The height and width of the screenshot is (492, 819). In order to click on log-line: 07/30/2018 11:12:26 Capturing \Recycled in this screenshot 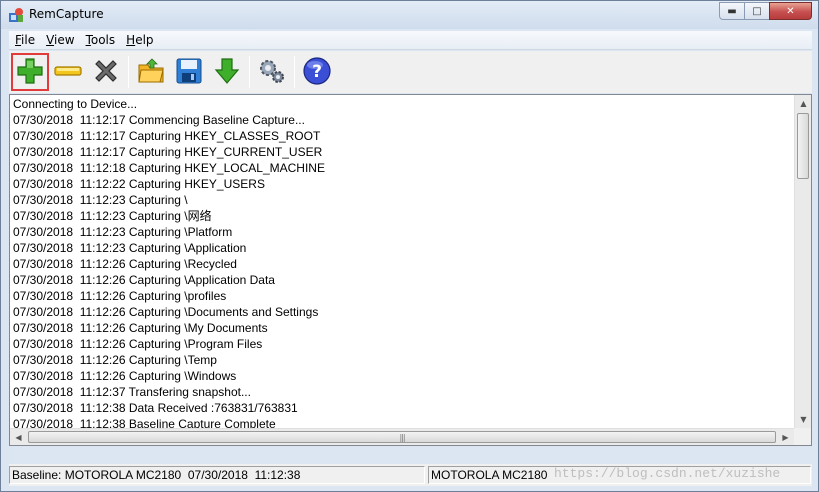, I will do `click(125, 264)`.